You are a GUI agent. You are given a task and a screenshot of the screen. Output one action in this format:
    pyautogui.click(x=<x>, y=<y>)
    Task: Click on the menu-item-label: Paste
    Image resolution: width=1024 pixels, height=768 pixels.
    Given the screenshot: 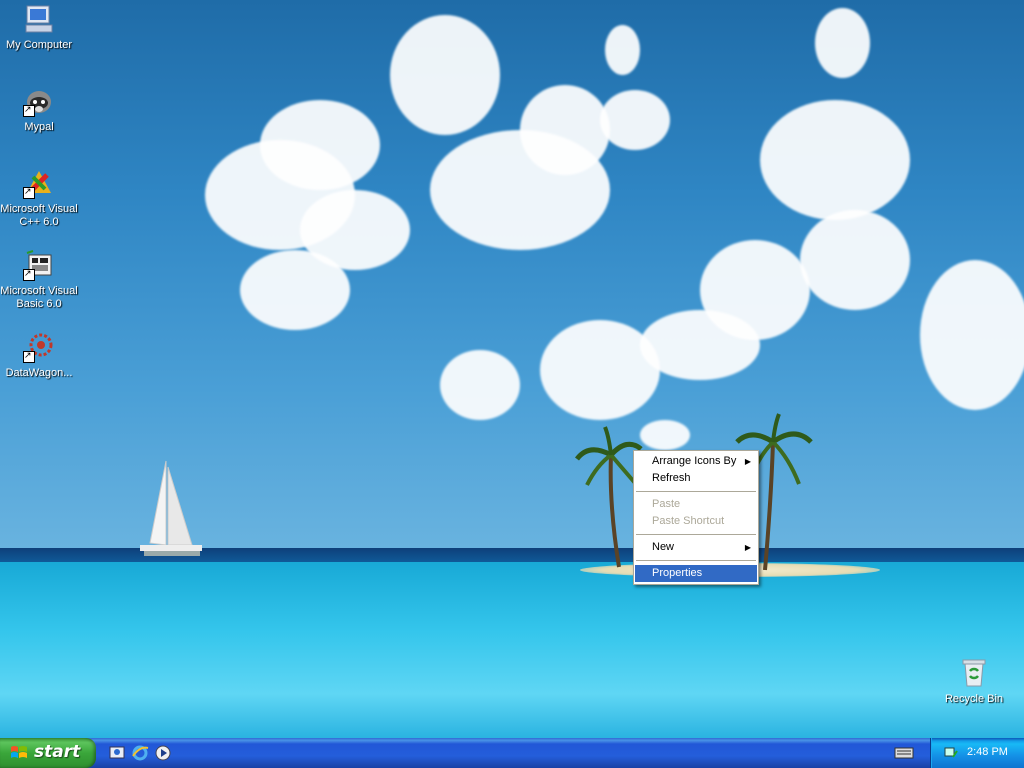 What is the action you would take?
    pyautogui.click(x=666, y=504)
    